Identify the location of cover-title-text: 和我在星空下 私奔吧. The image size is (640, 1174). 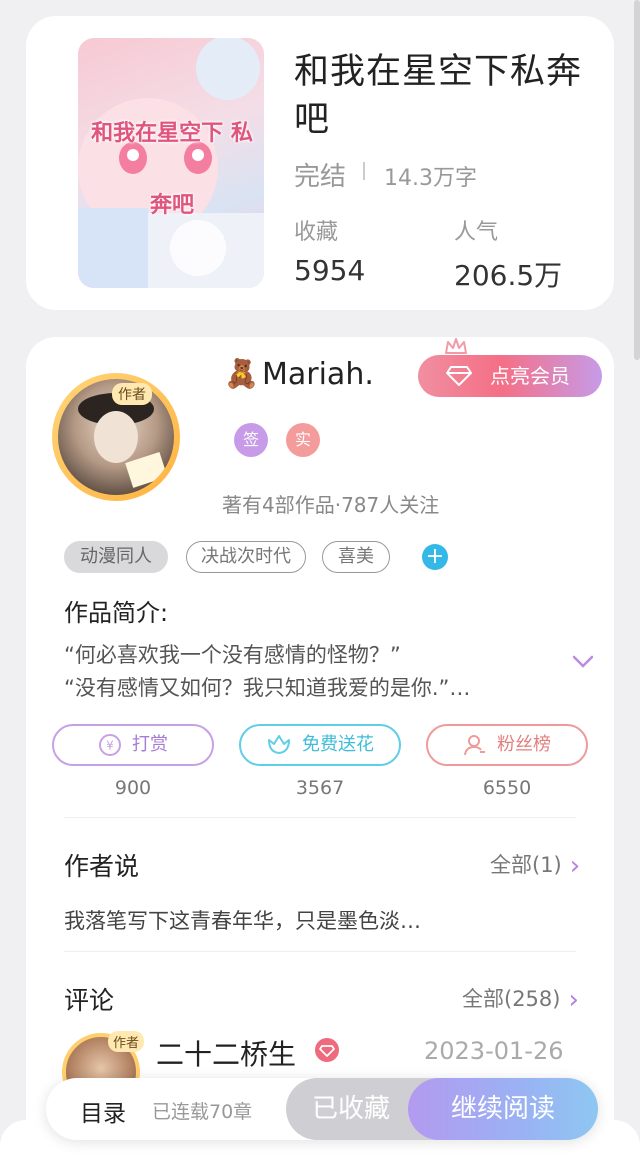
(172, 169).